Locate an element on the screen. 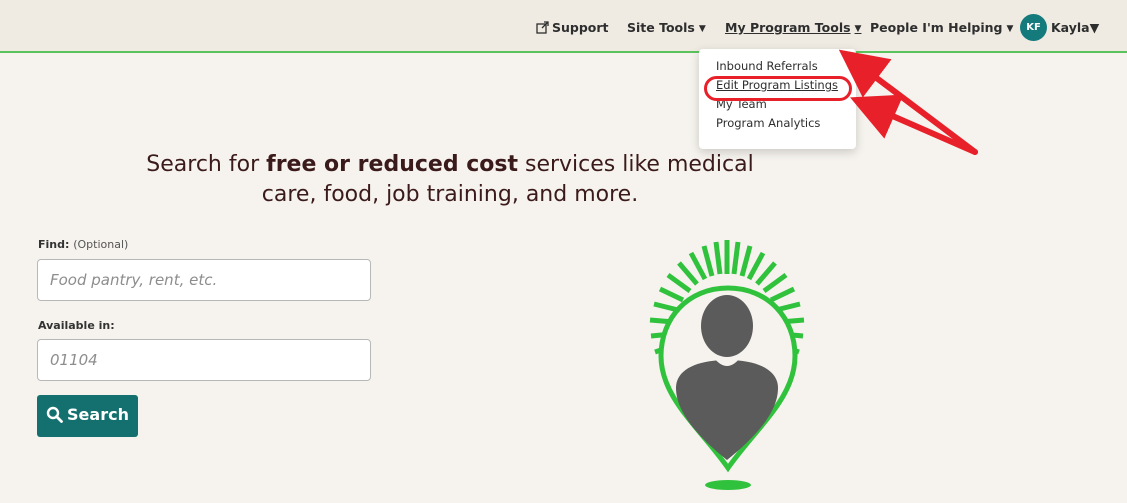 The width and height of the screenshot is (1127, 503). support-link: Support is located at coordinates (572, 28).